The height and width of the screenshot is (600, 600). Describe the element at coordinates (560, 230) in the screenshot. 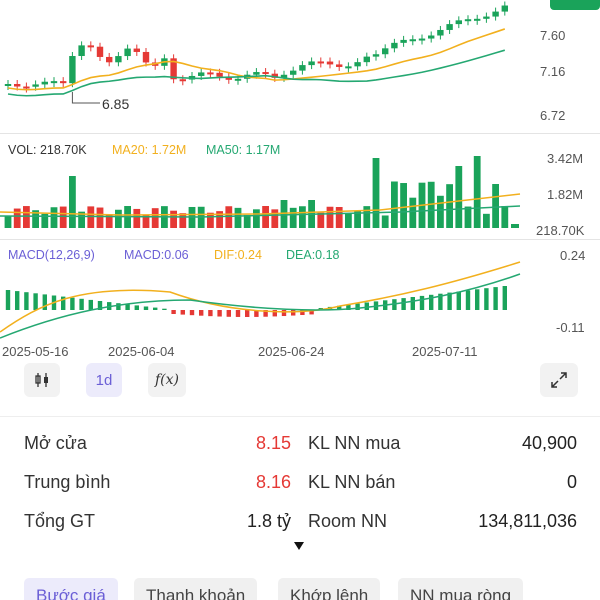

I see `volume-axis-label-low: 218.70K` at that location.